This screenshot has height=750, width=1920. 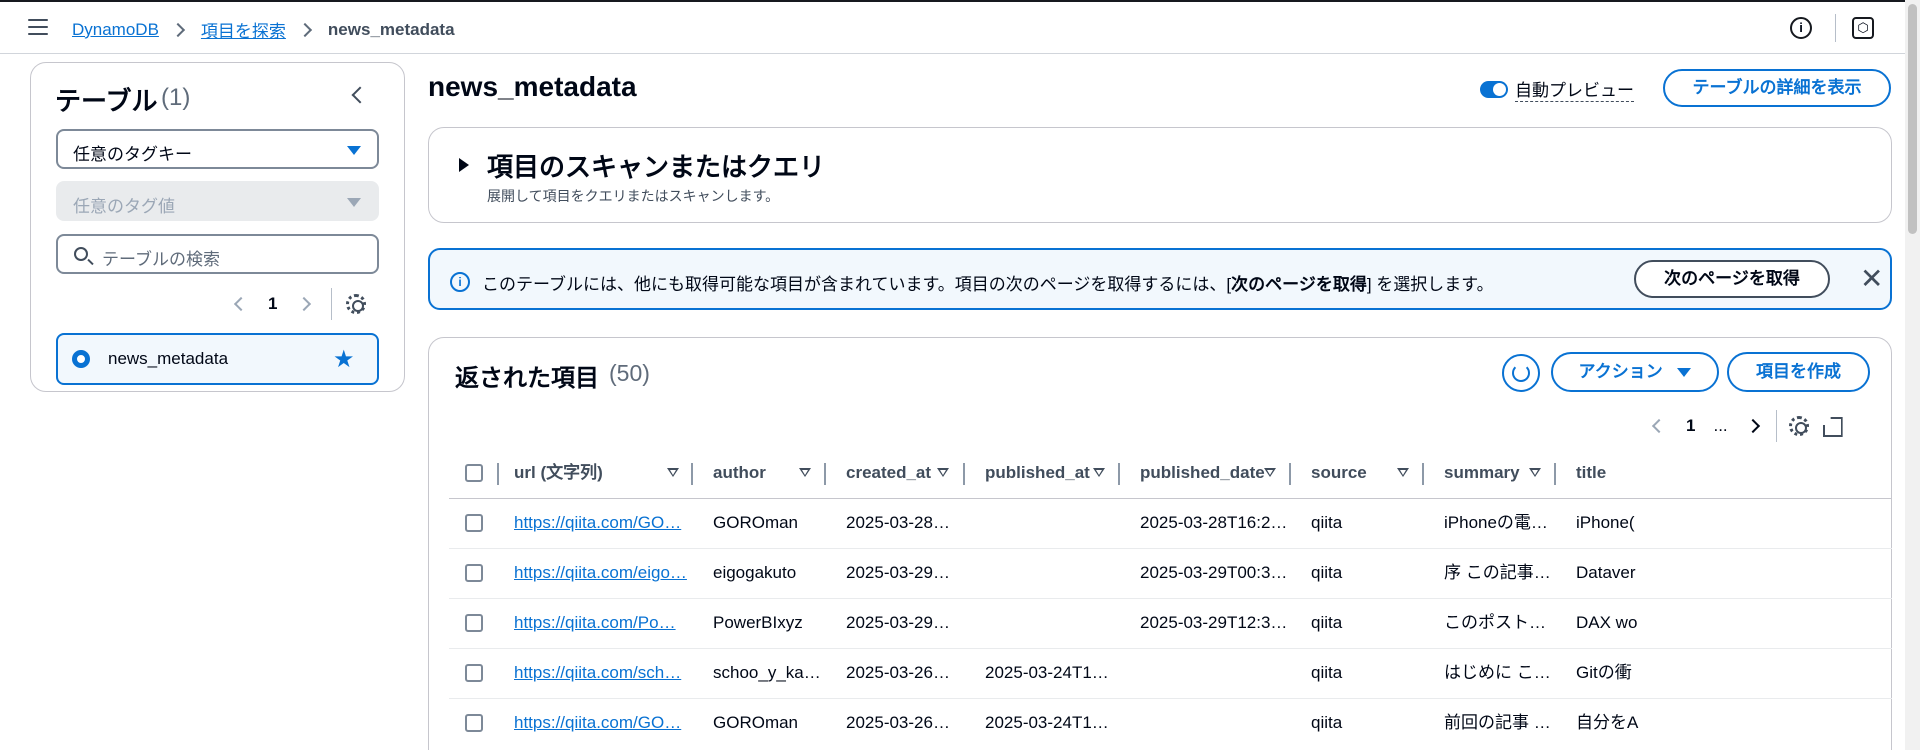 I want to click on menu-icon, so click(x=38, y=27).